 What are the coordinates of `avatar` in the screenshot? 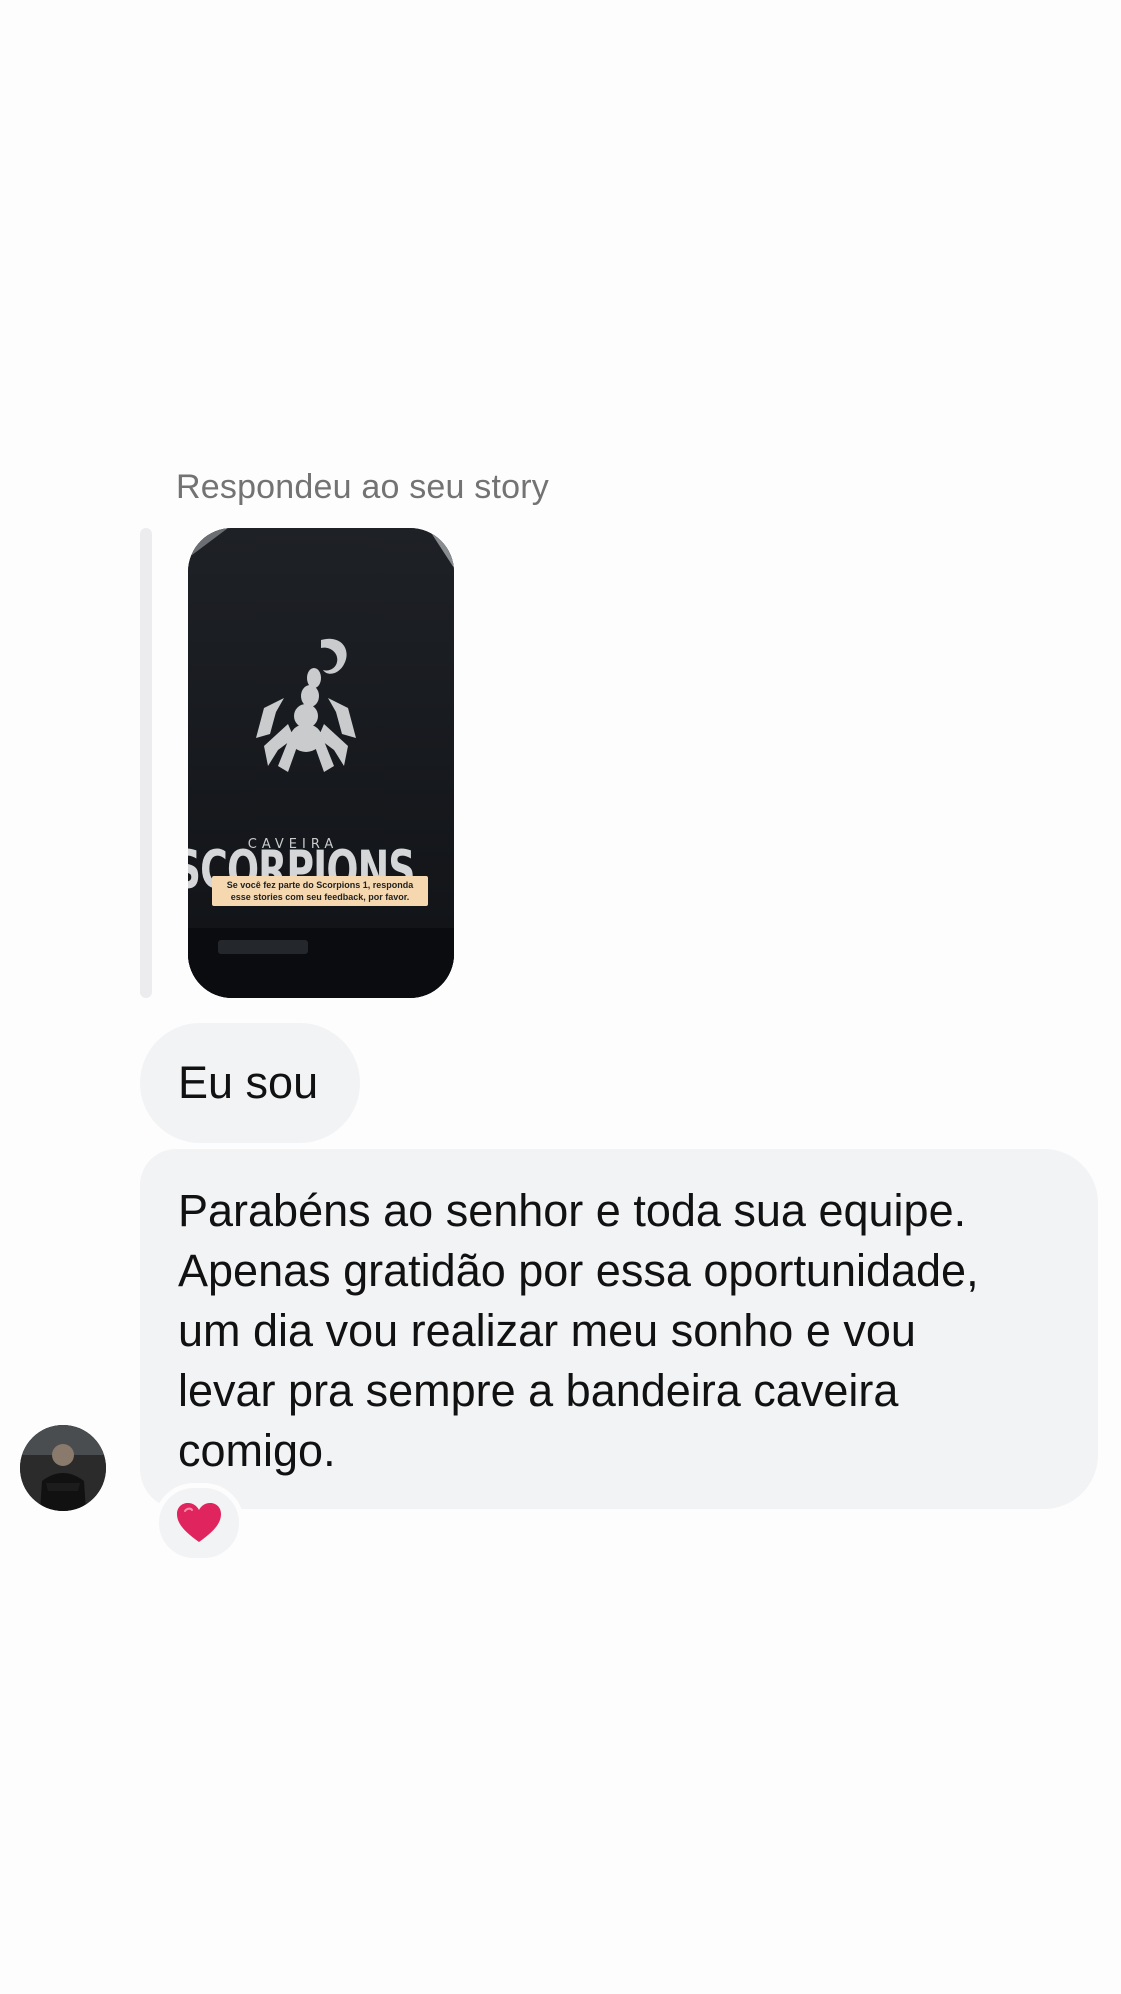 It's located at (63, 1468).